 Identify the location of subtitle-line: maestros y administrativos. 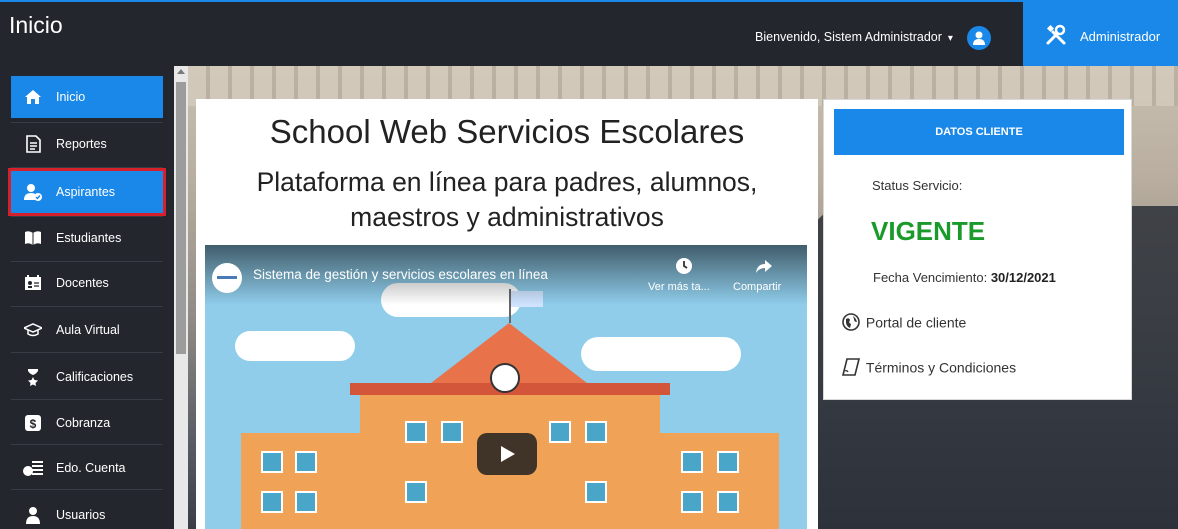
(507, 217).